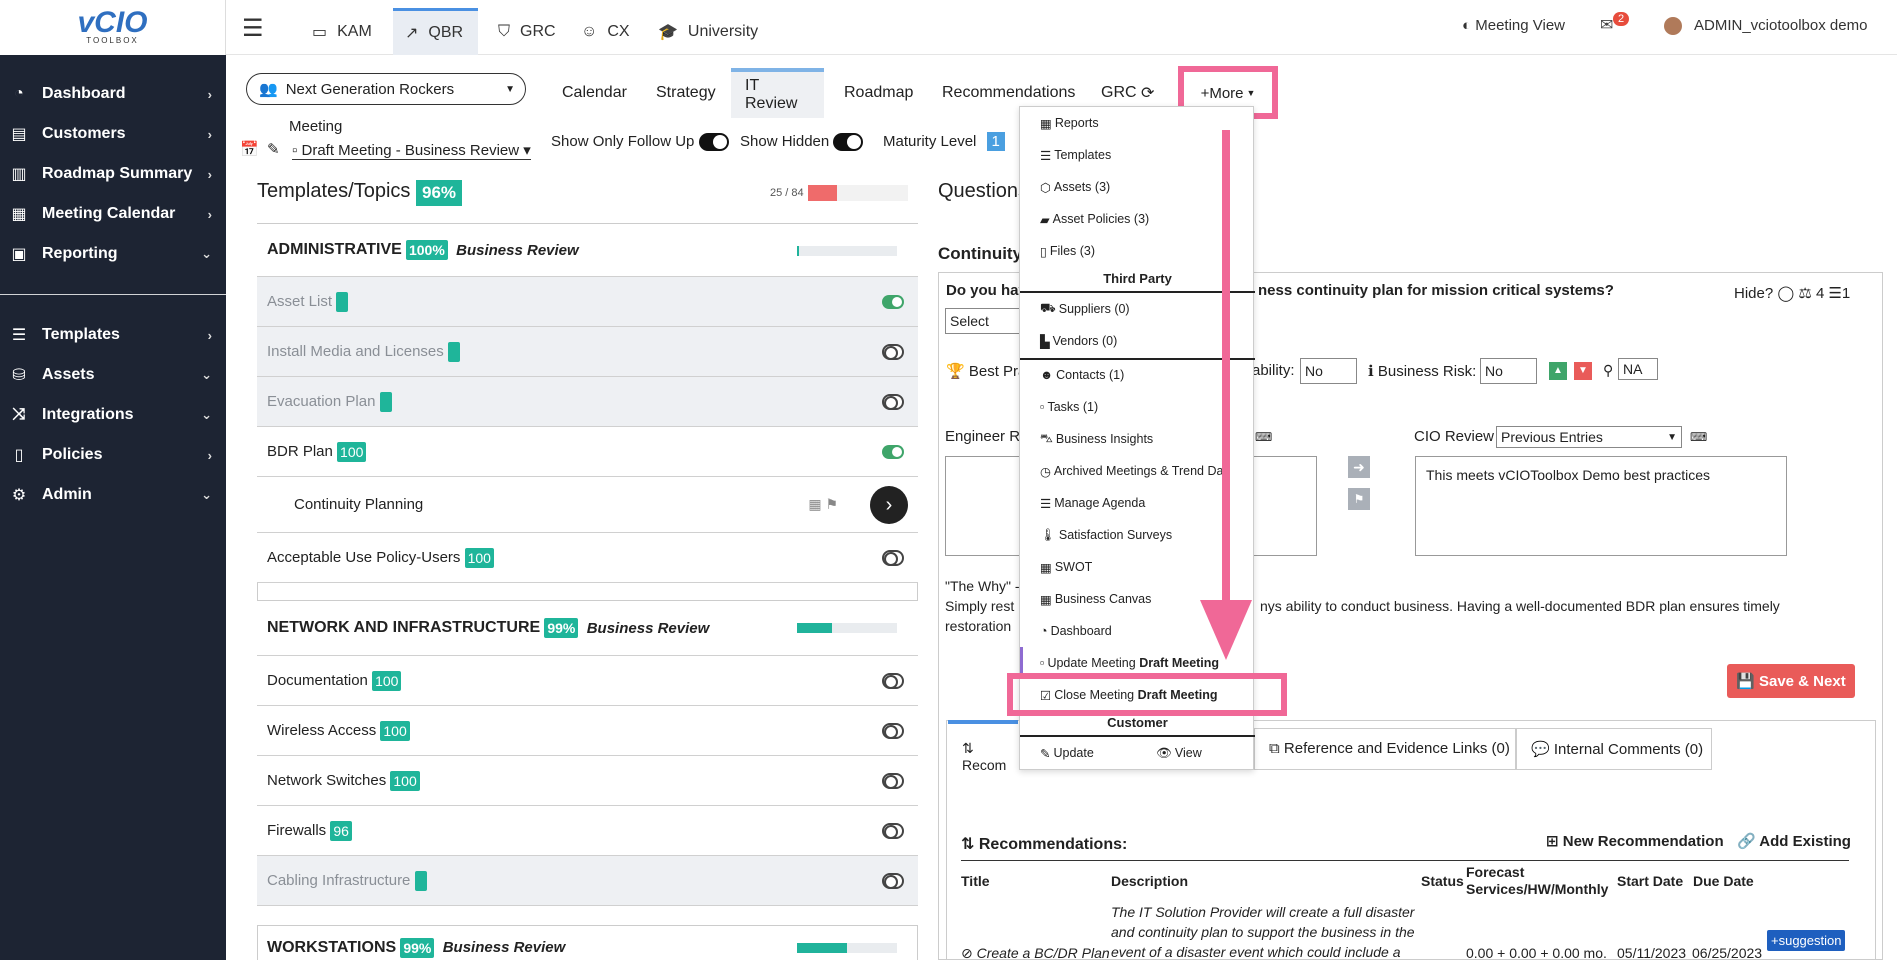 The width and height of the screenshot is (1897, 960). Describe the element at coordinates (1076, 631) in the screenshot. I see `menu-item-dashboard: ◔ Dashboard` at that location.